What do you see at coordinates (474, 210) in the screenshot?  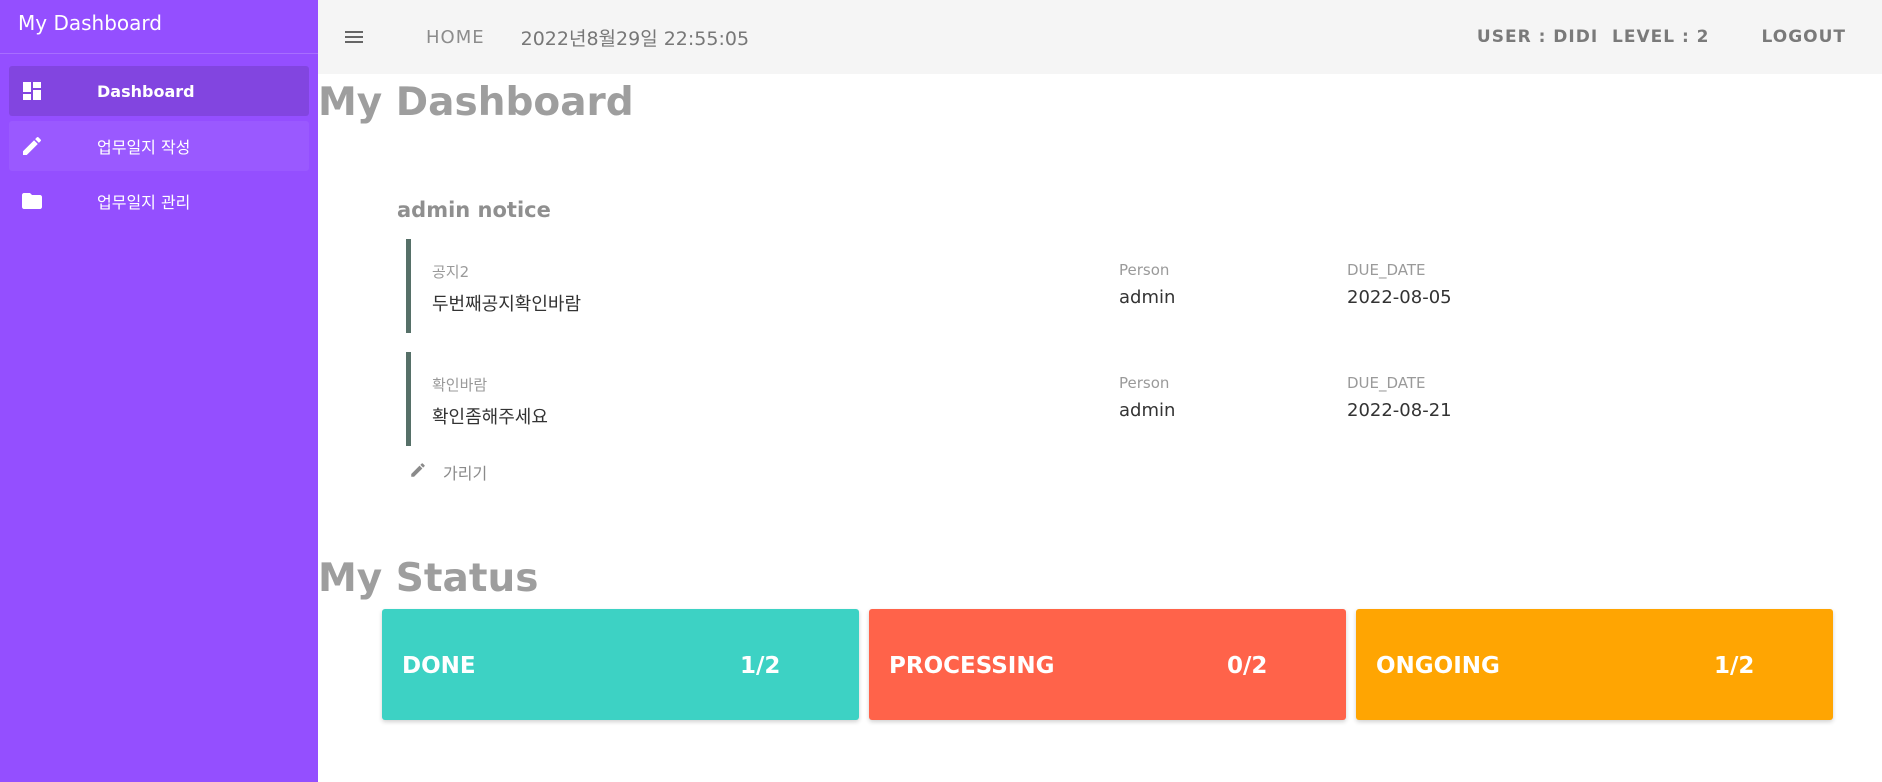 I see `notice-section-title: admin notice` at bounding box center [474, 210].